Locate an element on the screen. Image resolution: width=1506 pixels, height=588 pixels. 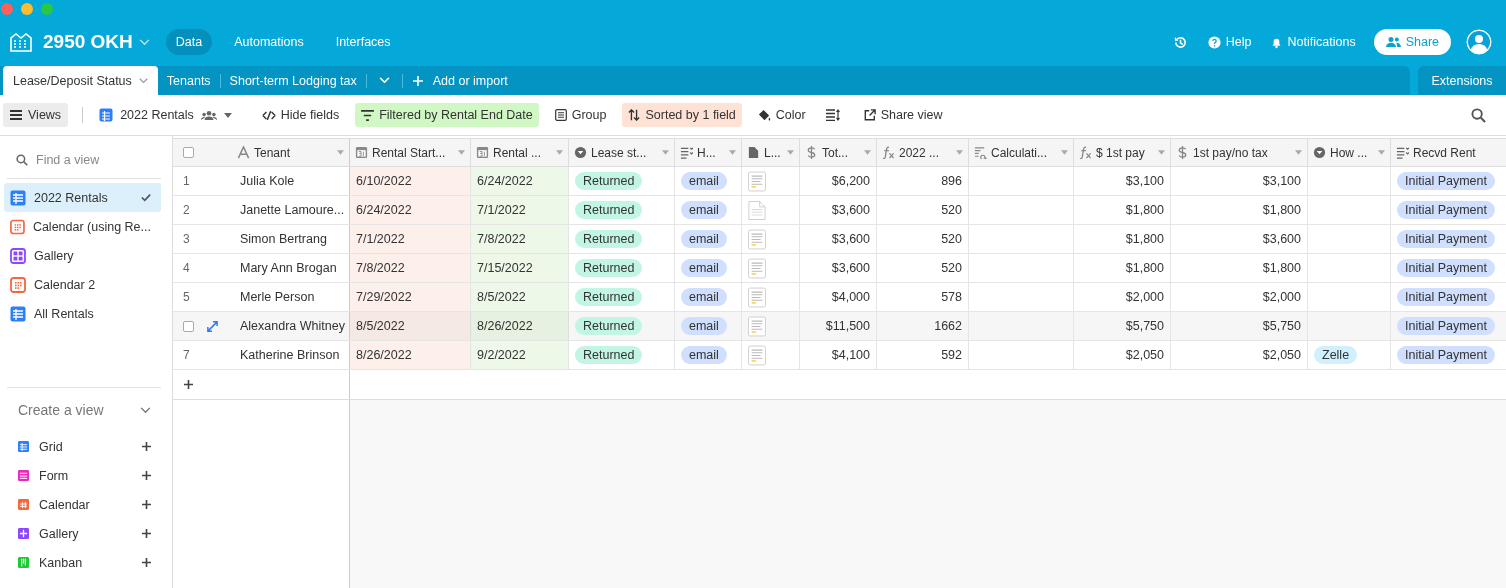
table-cell: 6/24/2022 is located at coordinates (410, 210).